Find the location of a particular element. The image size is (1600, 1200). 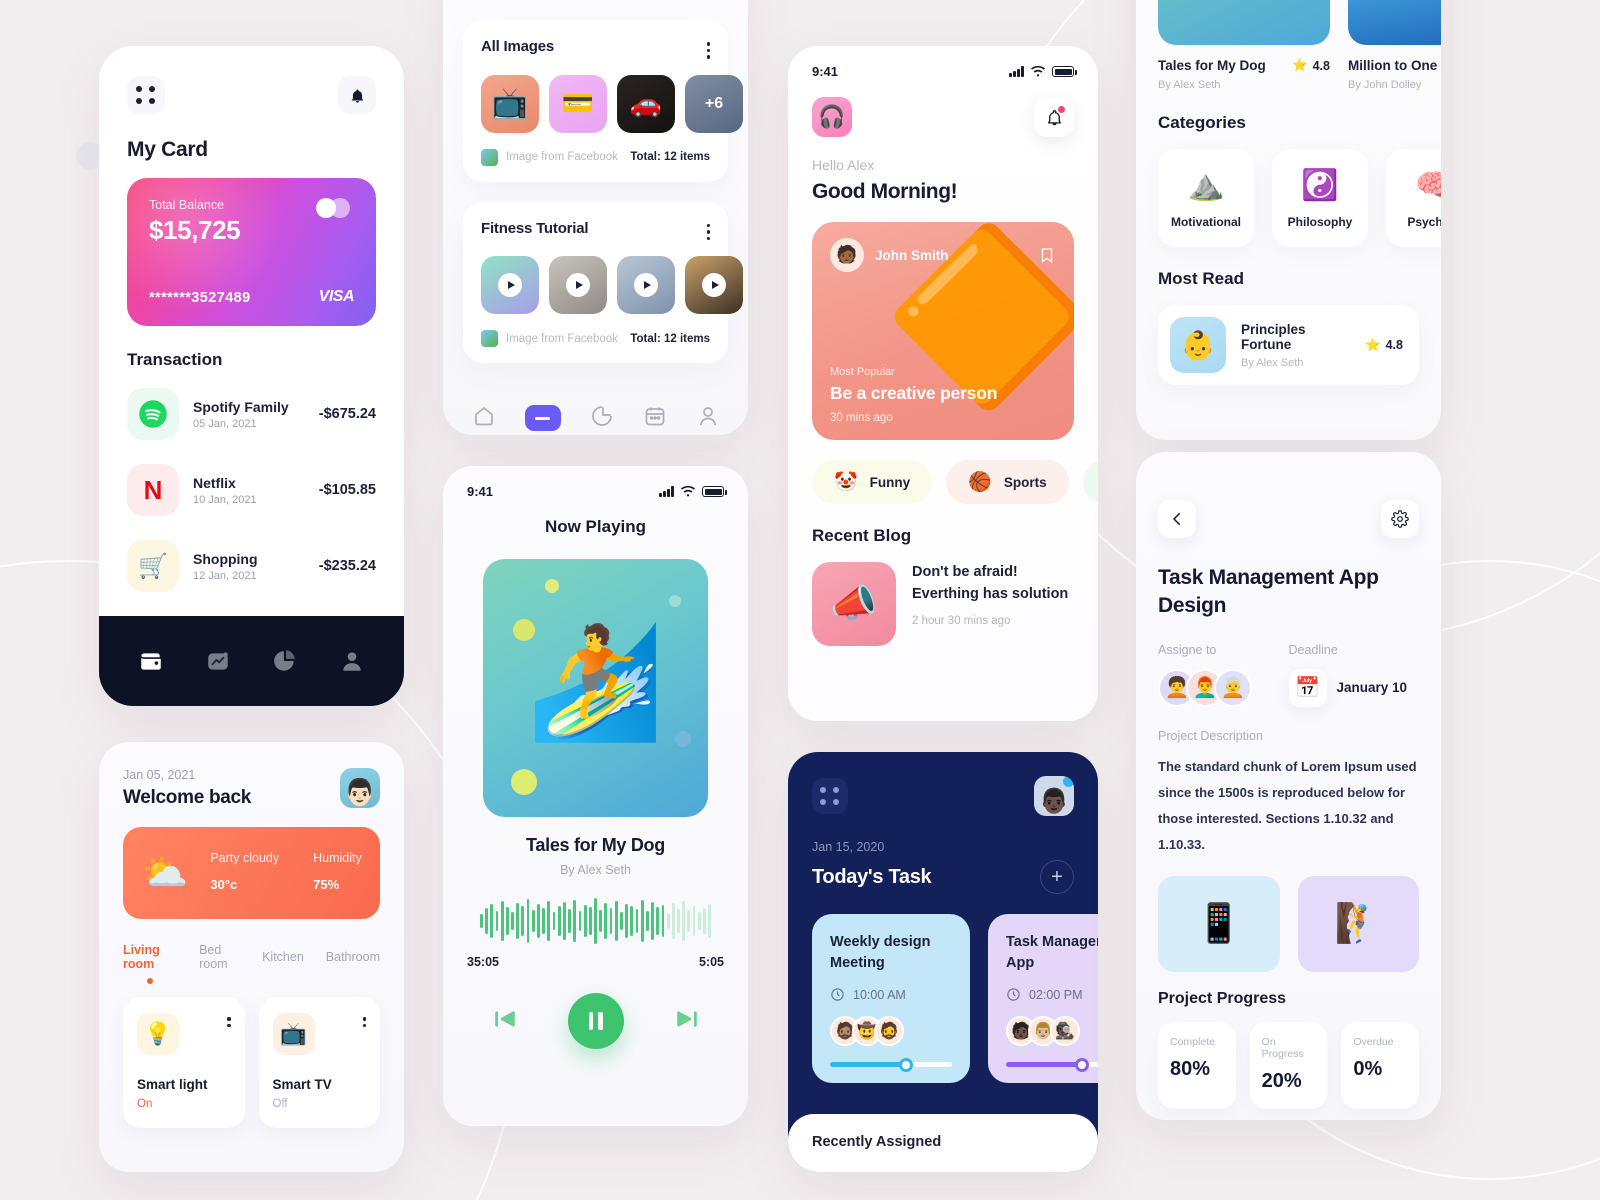

section-title-transaction: Transaction is located at coordinates (175, 359).